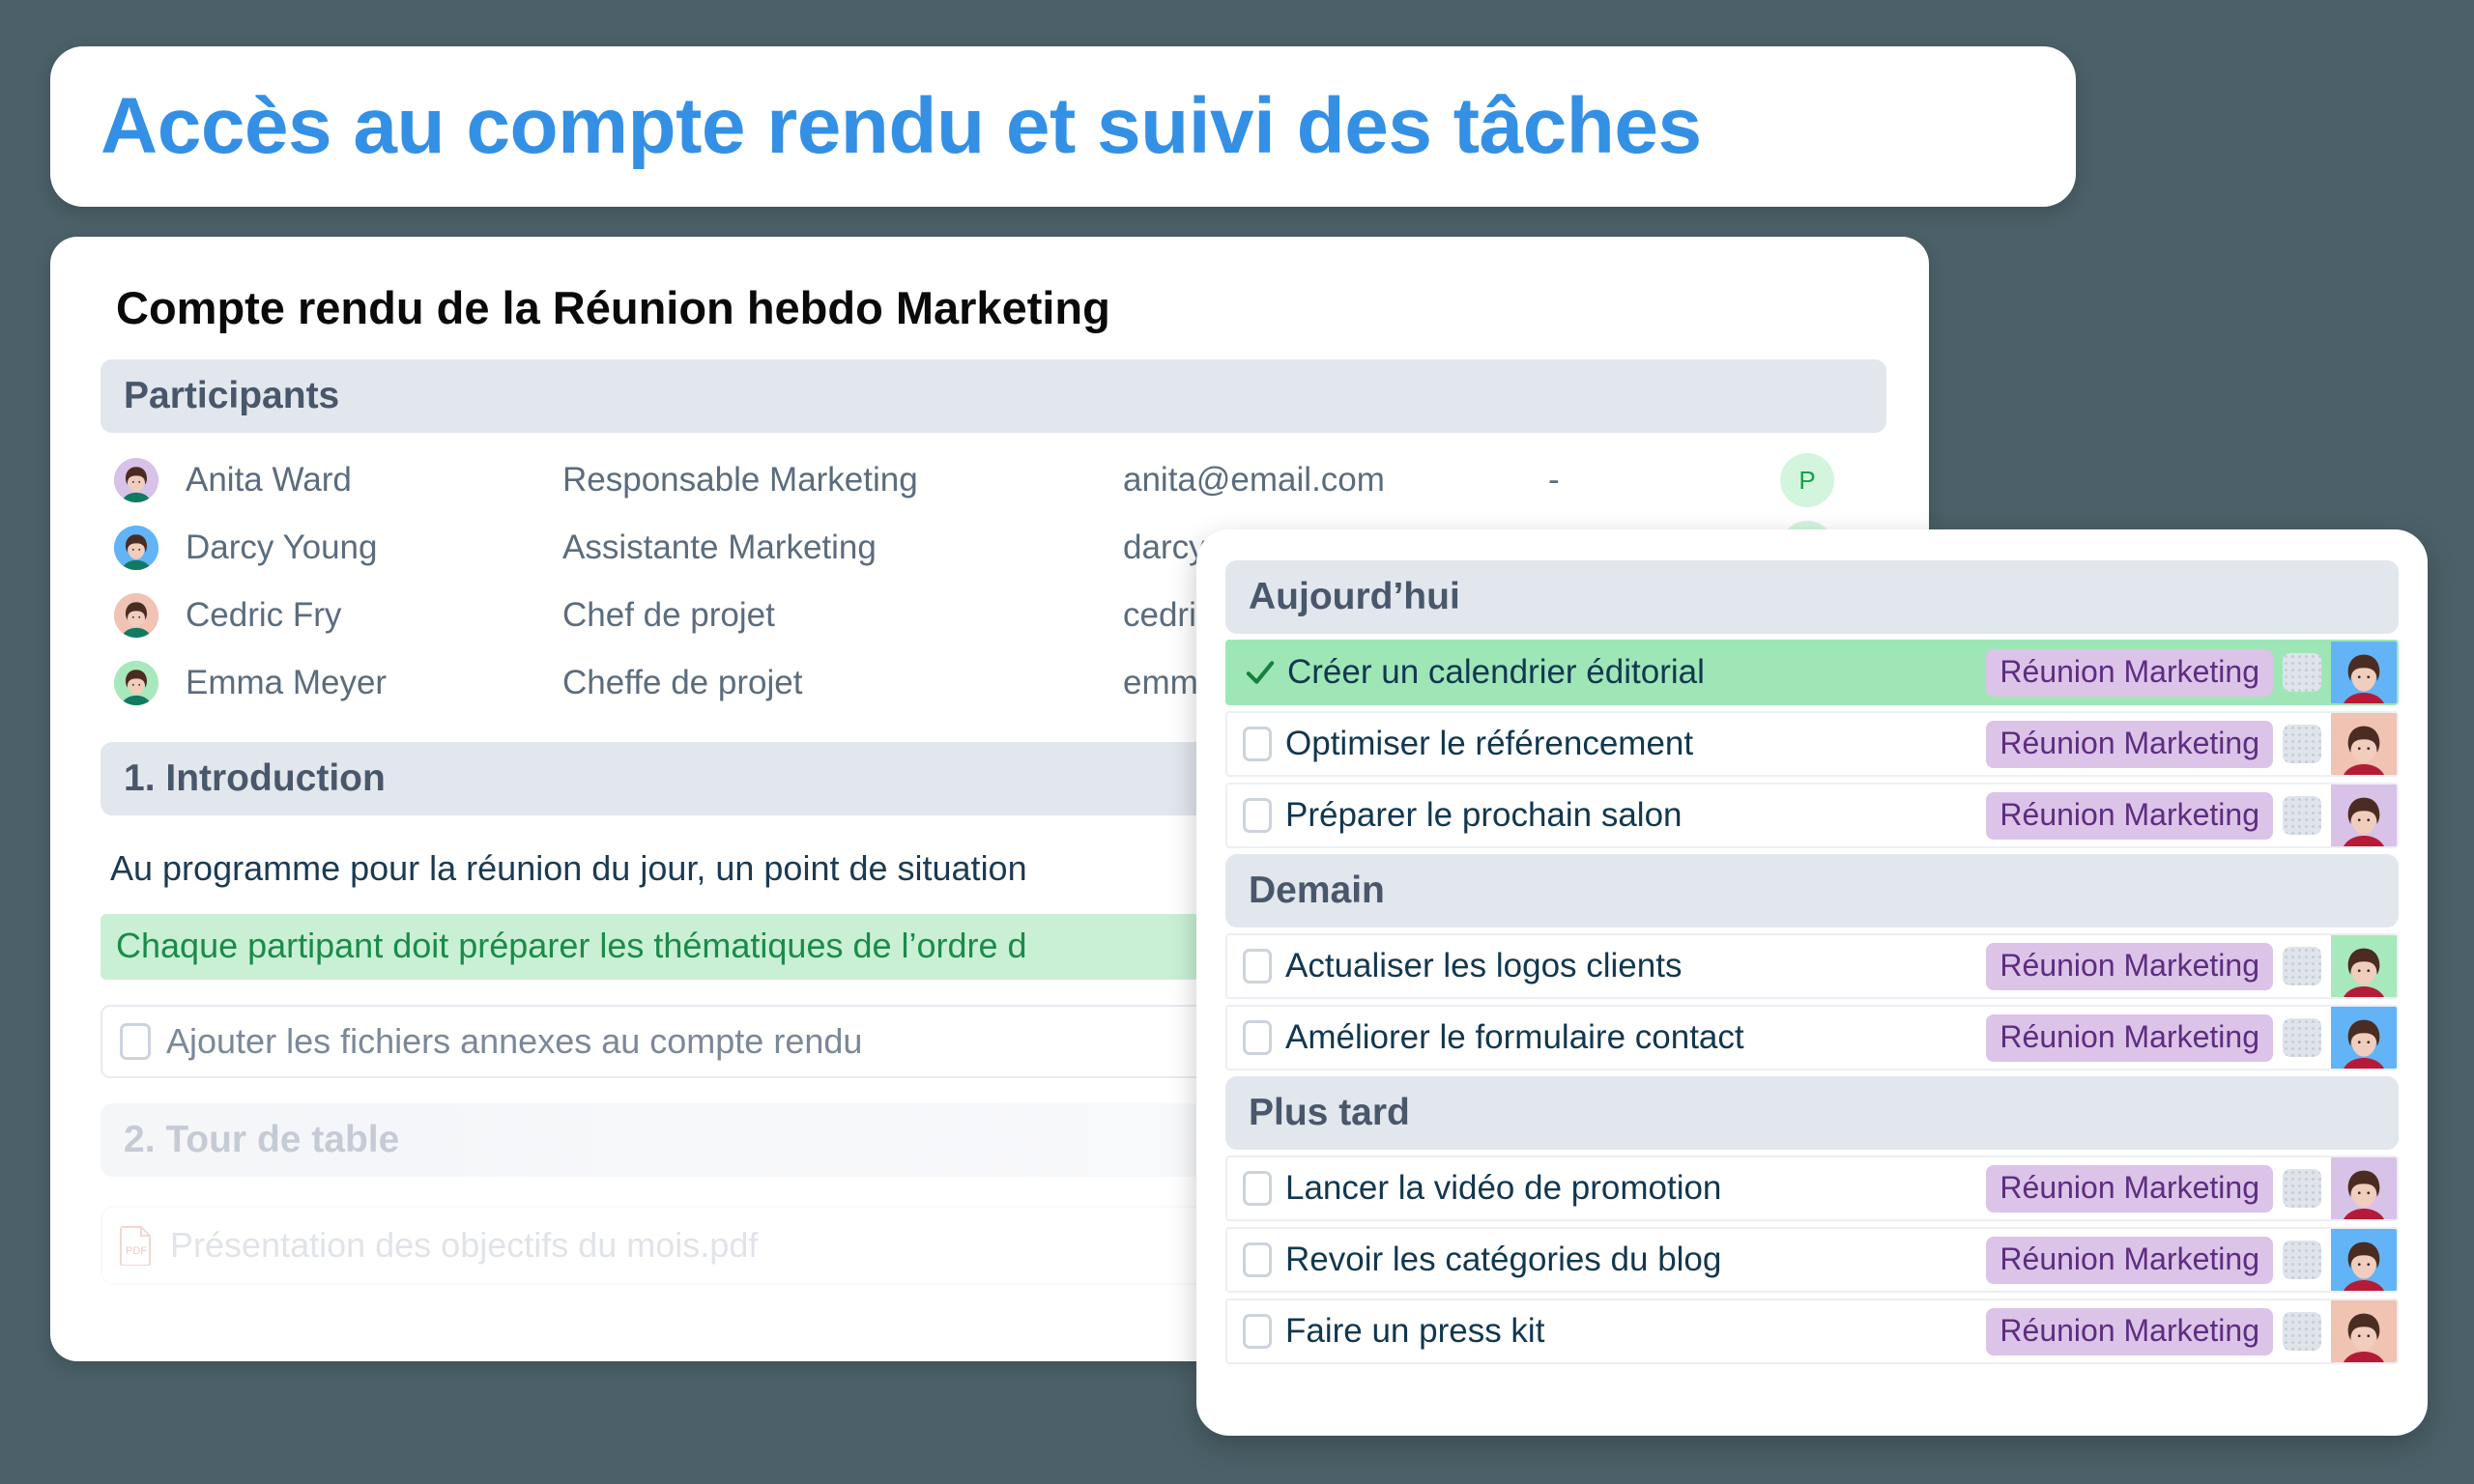 This screenshot has height=1484, width=2474. Describe the element at coordinates (720, 547) in the screenshot. I see `participant-role: Assistante Marketing` at that location.